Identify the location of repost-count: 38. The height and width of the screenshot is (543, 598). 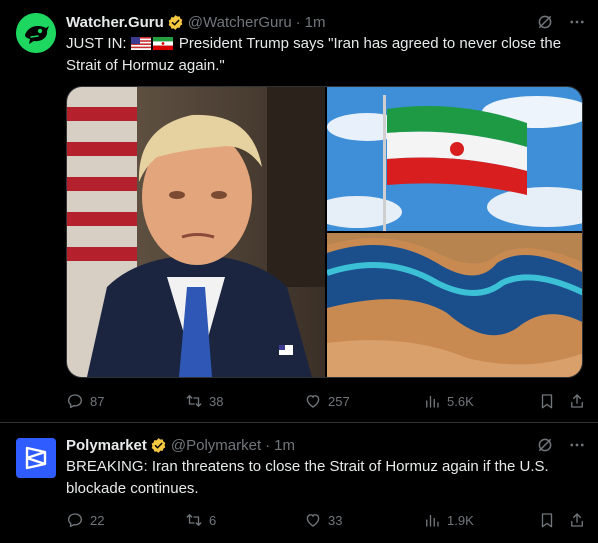
(216, 401).